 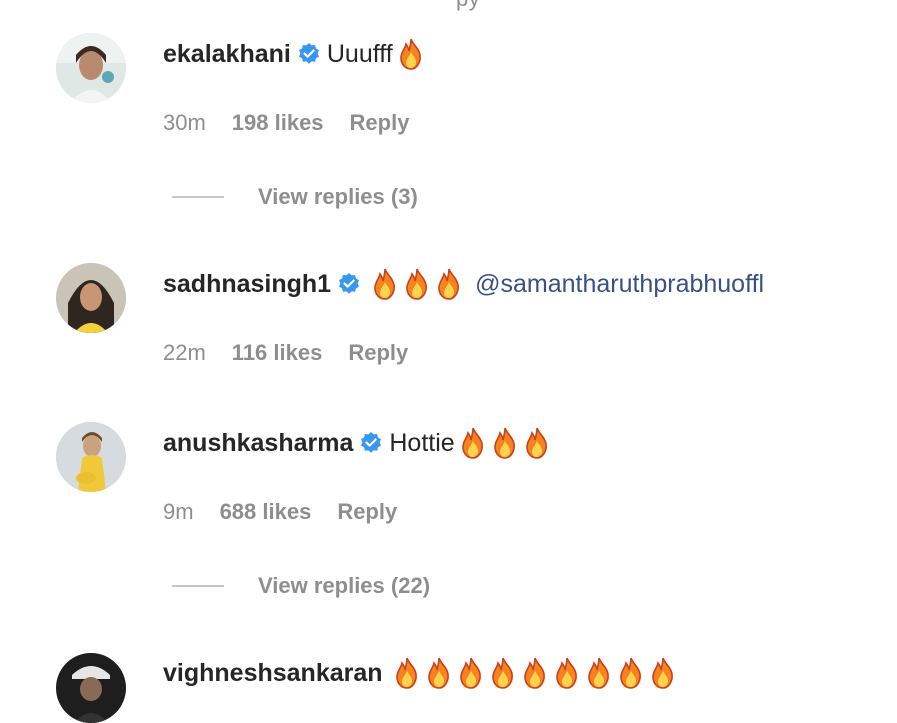 I want to click on likes-count: 116 likes, so click(x=277, y=353).